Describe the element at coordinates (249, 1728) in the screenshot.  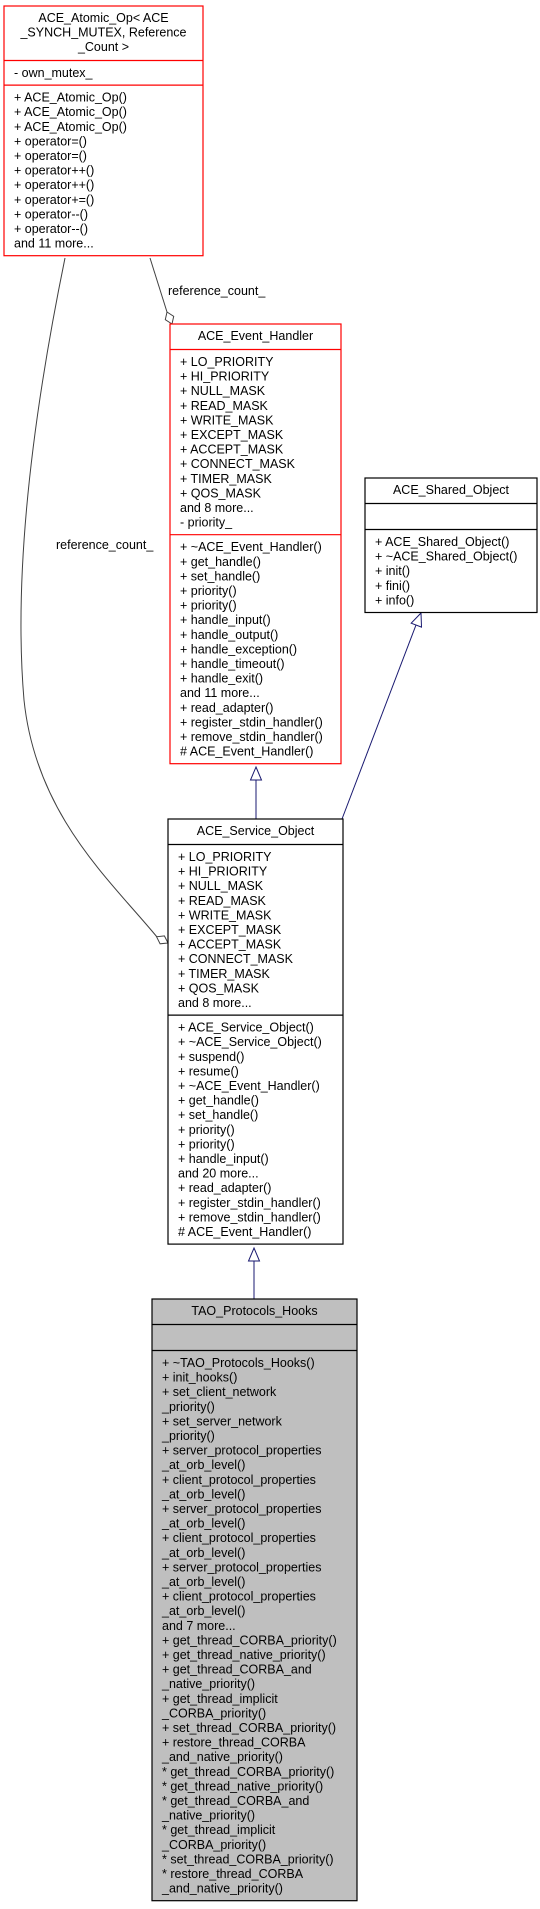
I see `class-member: + set_thread_CORBA_priority()` at that location.